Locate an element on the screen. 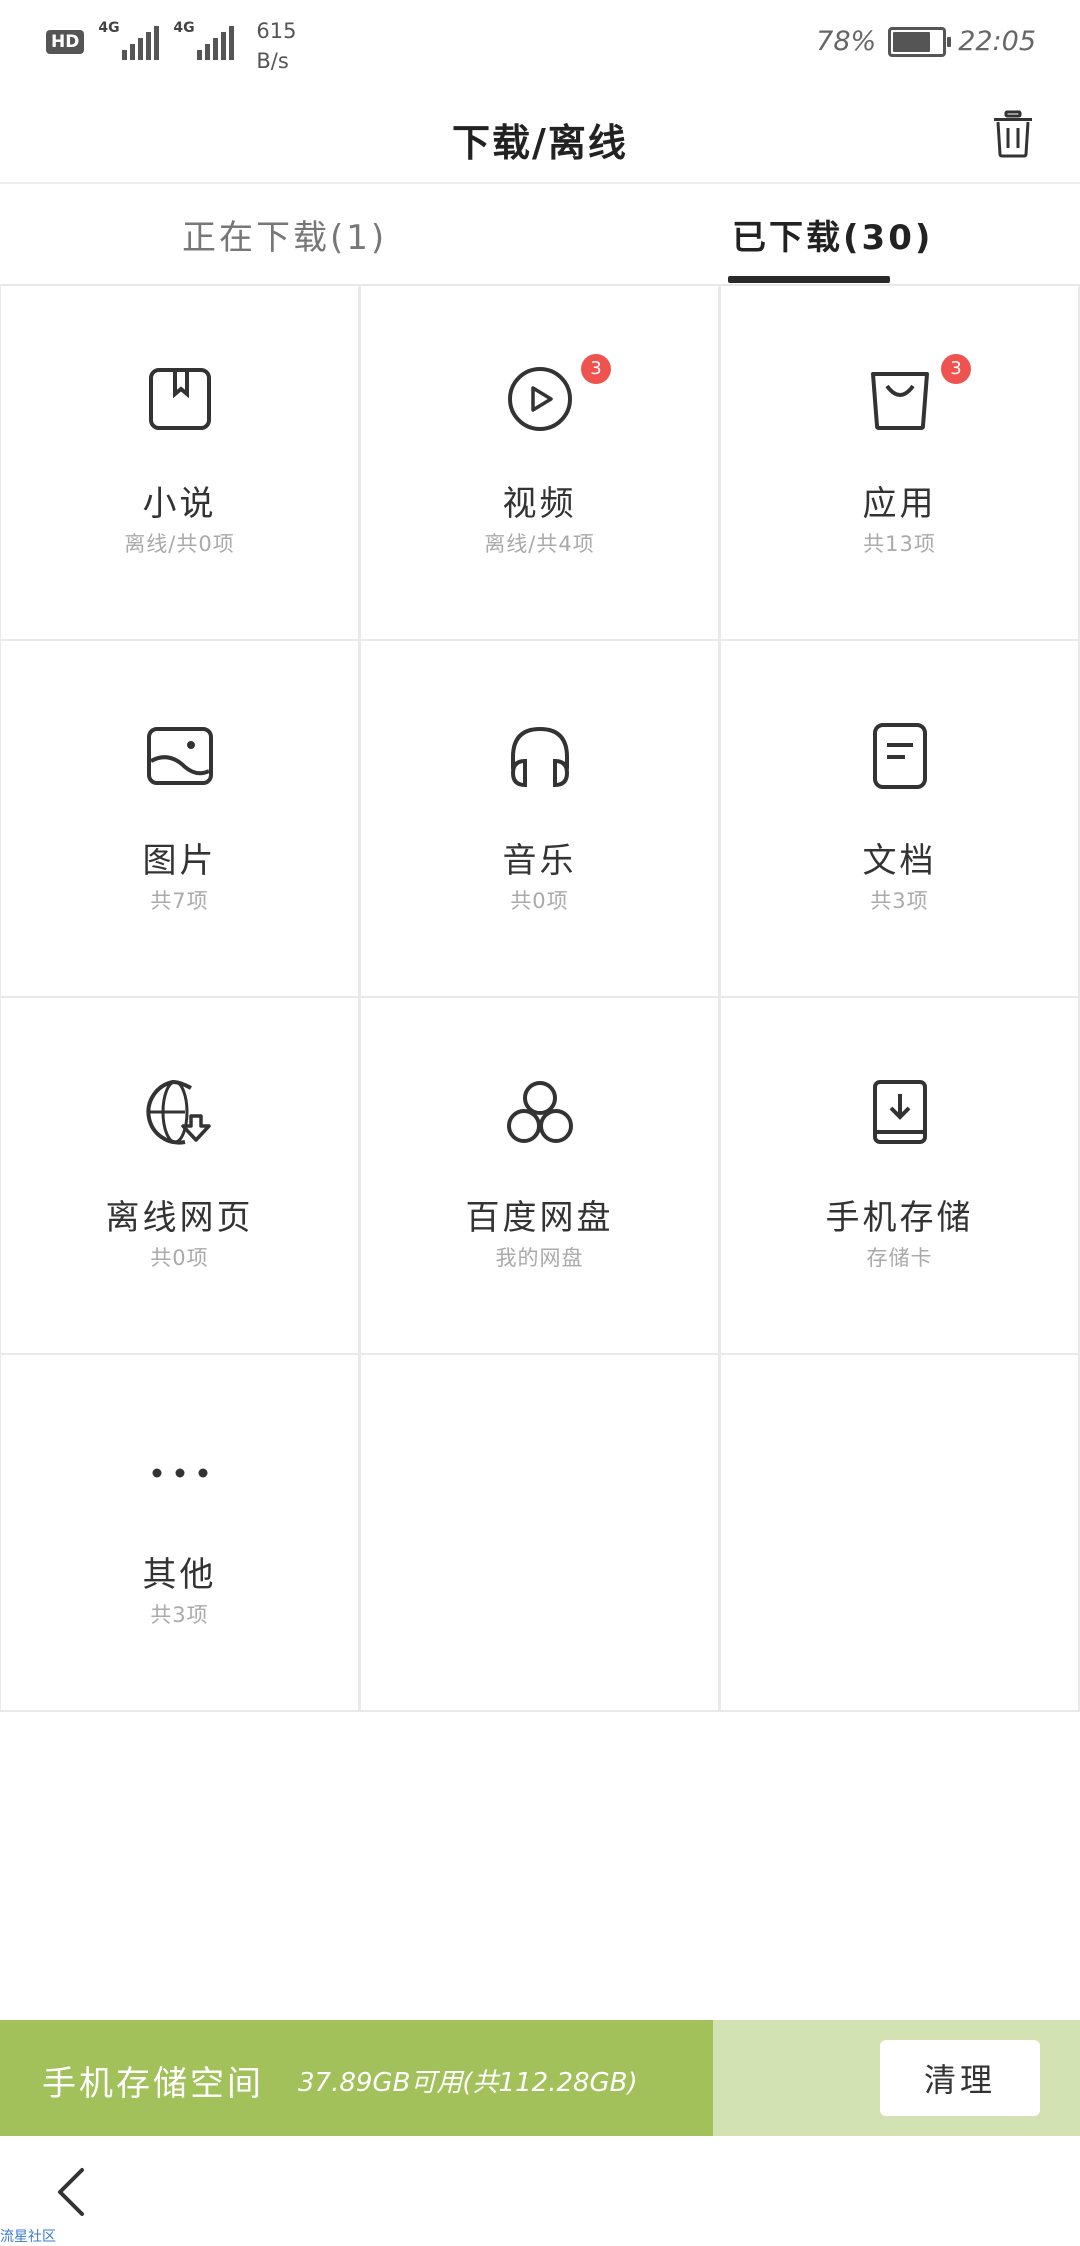 The width and height of the screenshot is (1080, 2246). category-count: 存储卡 is located at coordinates (899, 1258).